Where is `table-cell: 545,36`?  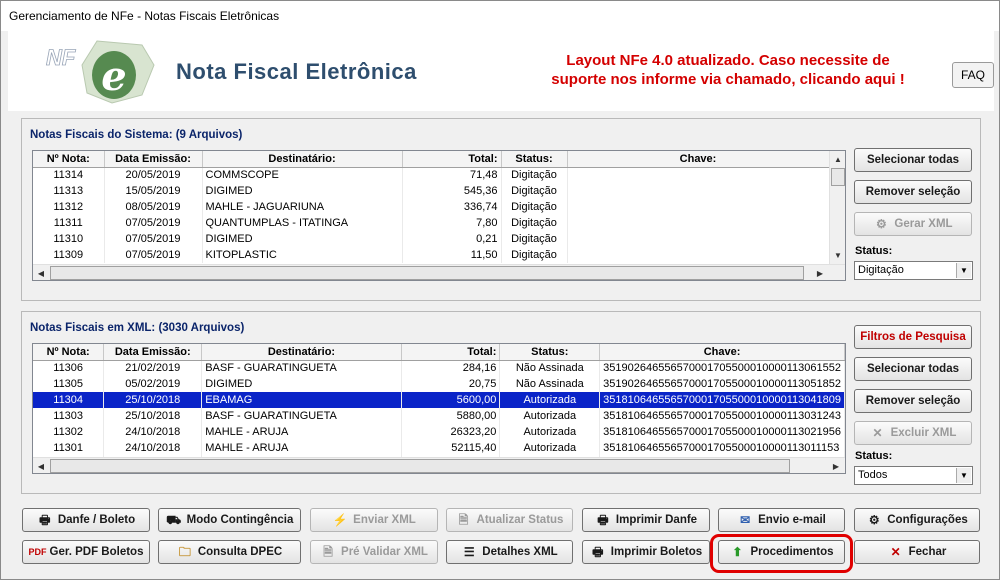 table-cell: 545,36 is located at coordinates (452, 191).